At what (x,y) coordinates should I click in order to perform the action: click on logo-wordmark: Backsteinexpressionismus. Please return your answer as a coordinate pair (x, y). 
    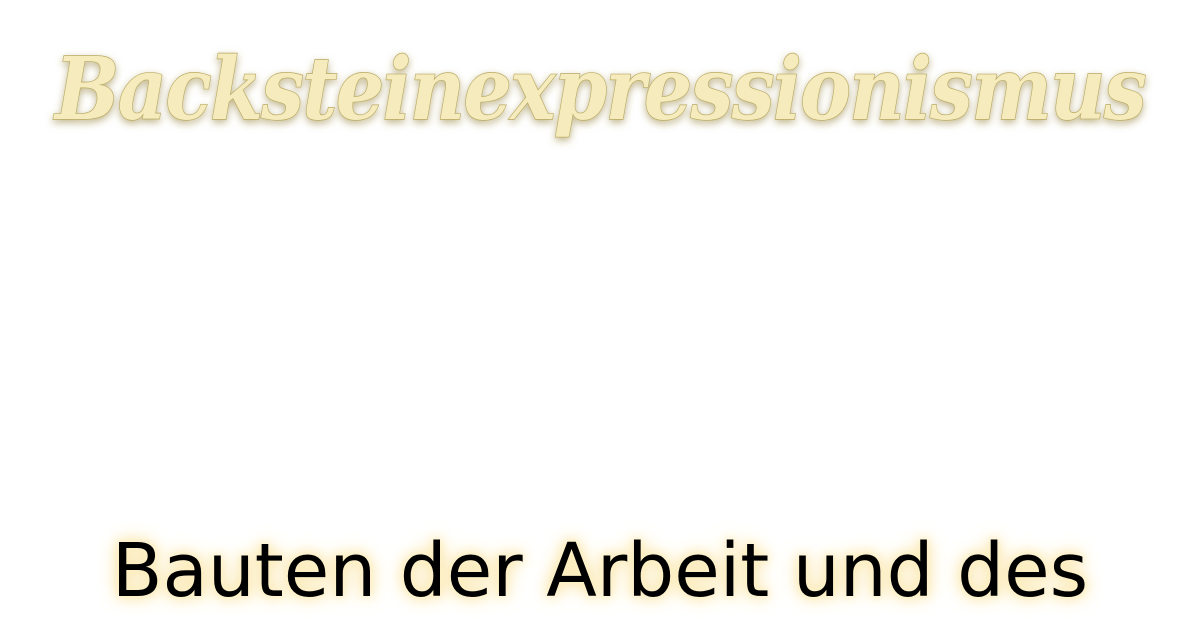
    Looking at the image, I should click on (598, 89).